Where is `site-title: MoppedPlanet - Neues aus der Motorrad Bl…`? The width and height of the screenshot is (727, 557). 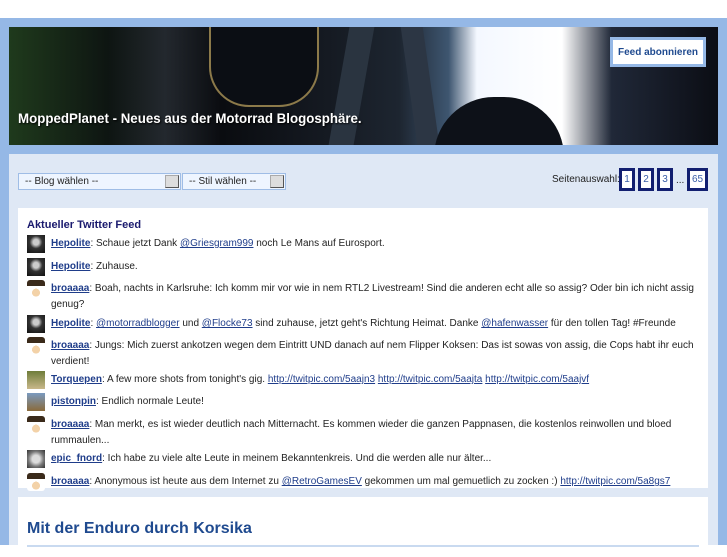
site-title: MoppedPlanet - Neues aus der Motorrad Bl… is located at coordinates (190, 118).